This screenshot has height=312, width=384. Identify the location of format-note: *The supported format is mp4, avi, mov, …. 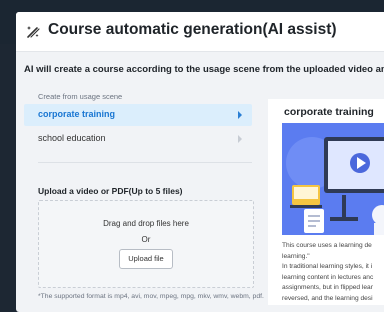
(151, 296).